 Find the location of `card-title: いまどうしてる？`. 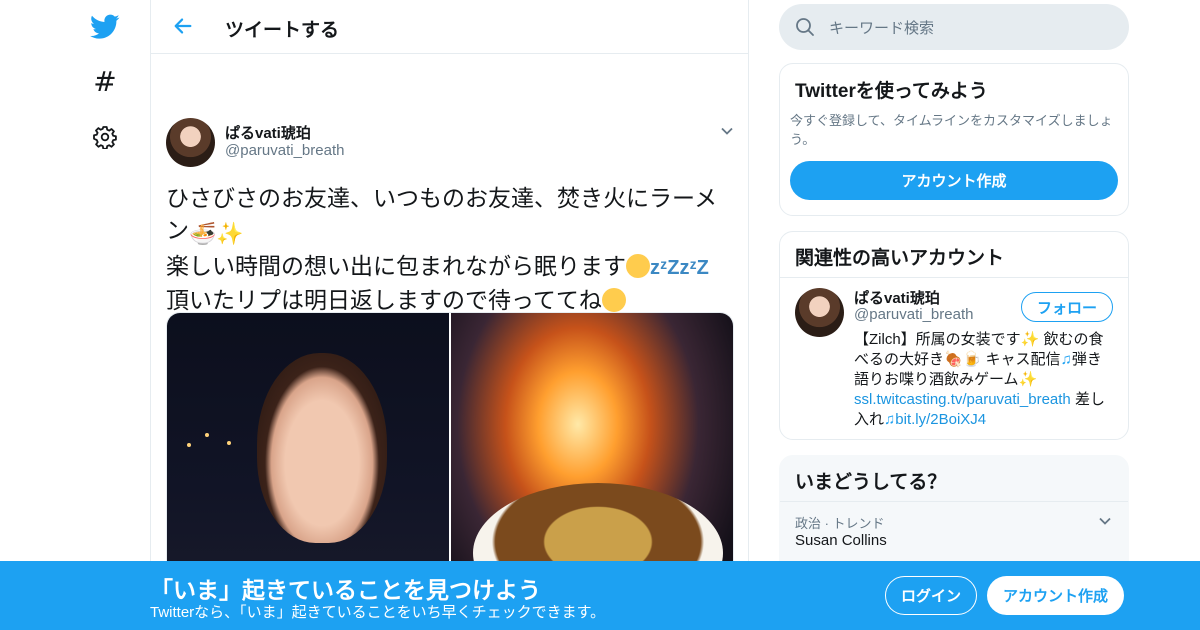

card-title: いまどうしてる？ is located at coordinates (871, 482).